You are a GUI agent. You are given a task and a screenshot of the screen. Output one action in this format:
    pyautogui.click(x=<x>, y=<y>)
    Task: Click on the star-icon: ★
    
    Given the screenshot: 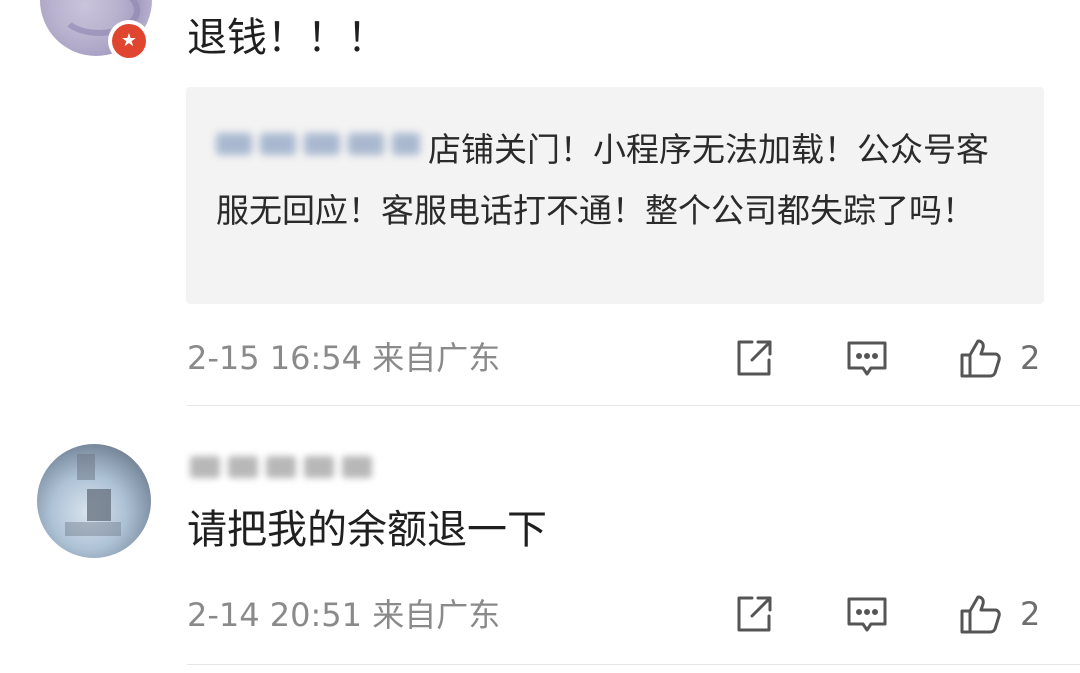 What is the action you would take?
    pyautogui.click(x=129, y=41)
    